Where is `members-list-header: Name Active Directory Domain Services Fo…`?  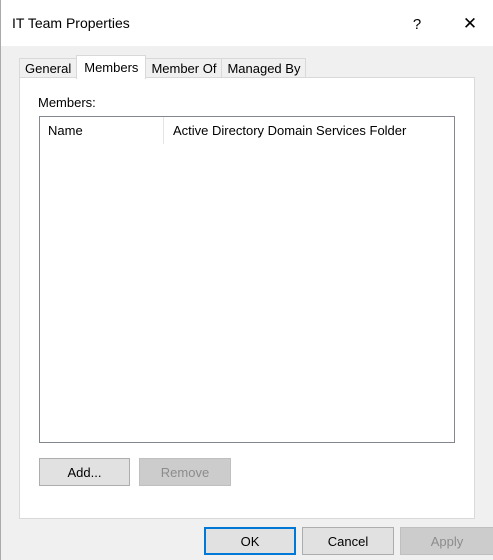 members-list-header: Name Active Directory Domain Services Fo… is located at coordinates (247, 130).